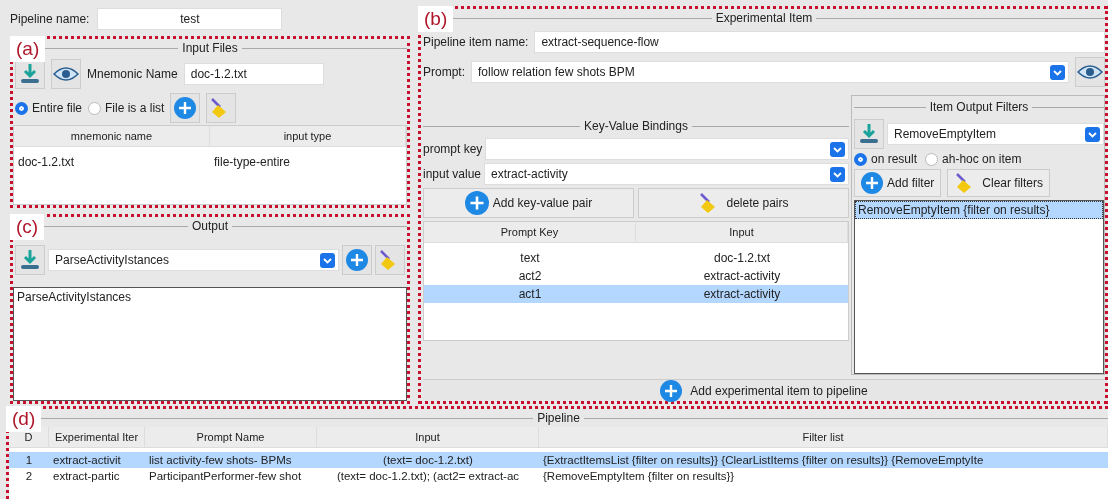  What do you see at coordinates (132, 74) in the screenshot?
I see `field-label: Mnemonic Name` at bounding box center [132, 74].